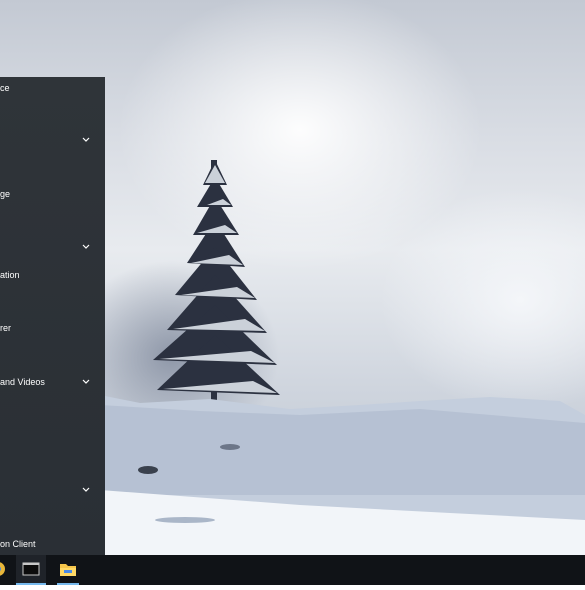 The image size is (585, 590). I want to click on start-menu-group-expandable: and Videos, so click(52, 382).